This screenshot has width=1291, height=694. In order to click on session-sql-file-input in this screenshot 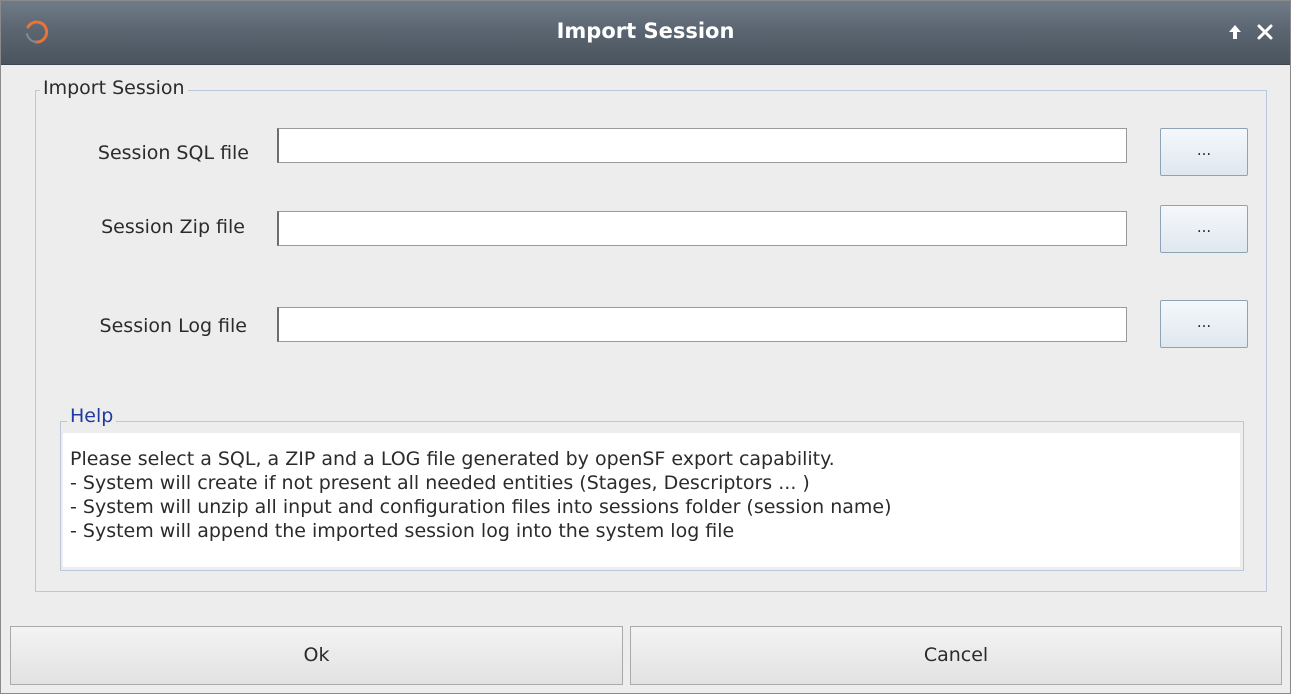, I will do `click(702, 145)`.